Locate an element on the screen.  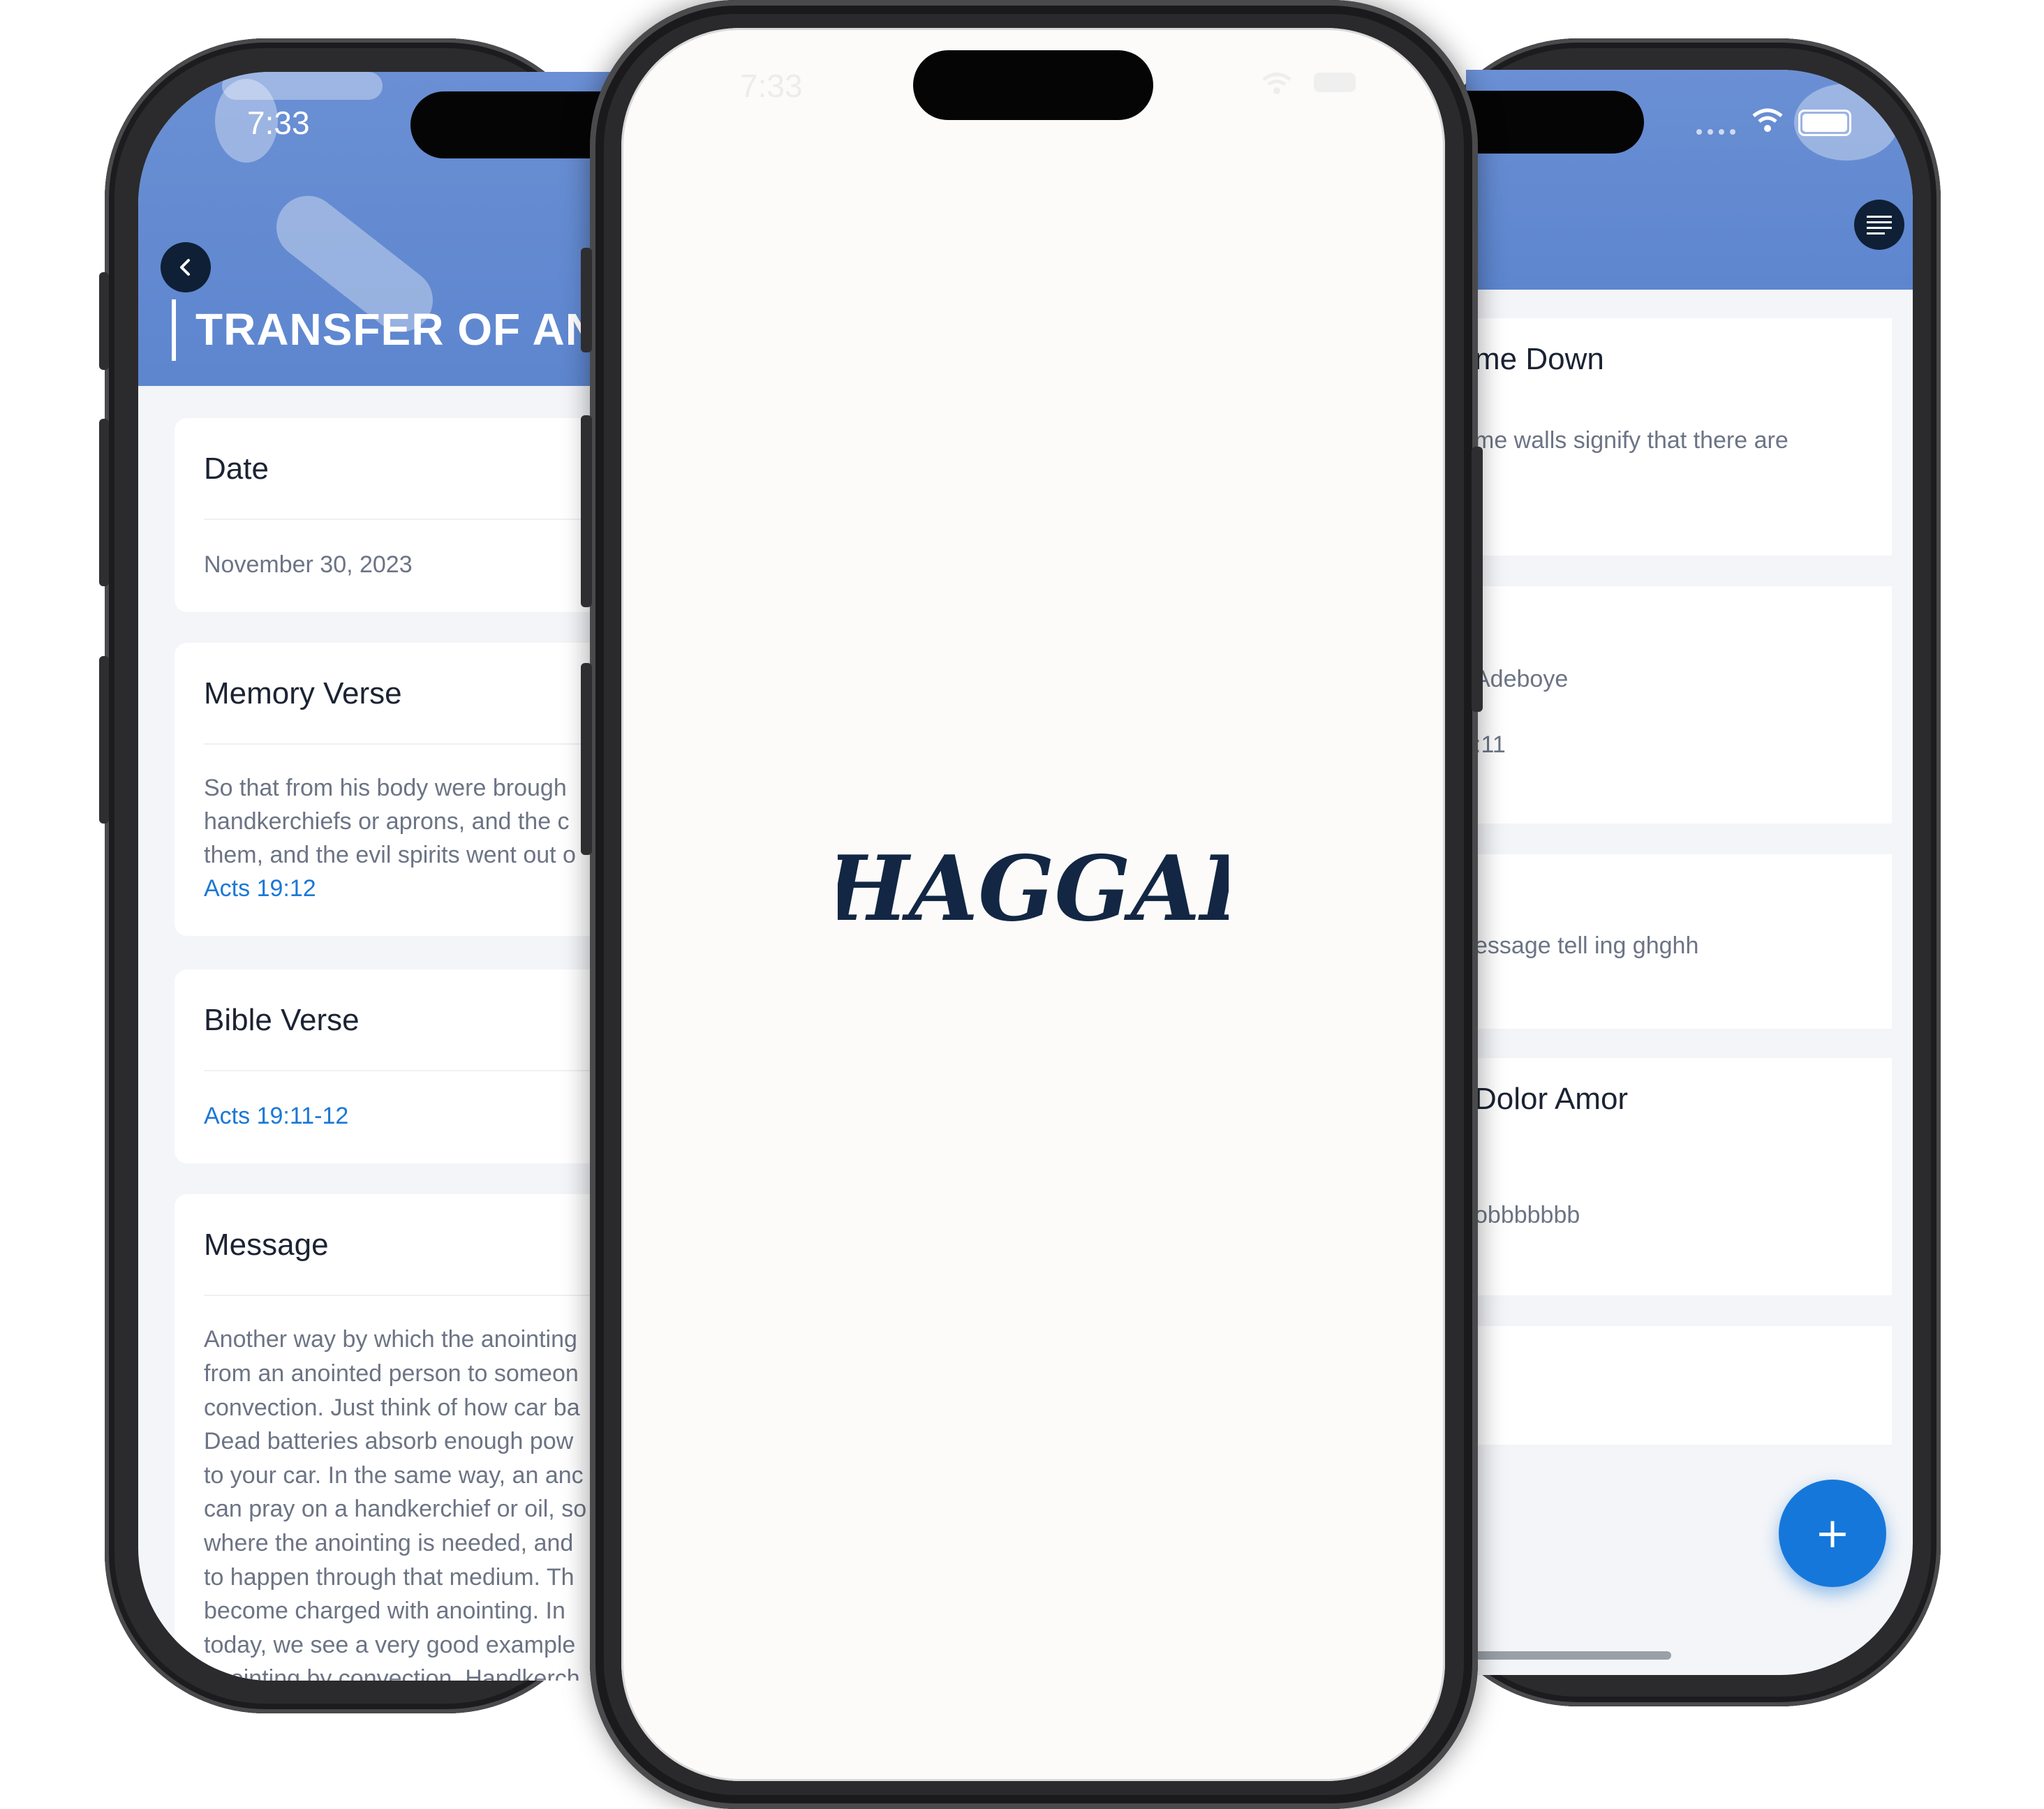
list-icon is located at coordinates (1879, 225).